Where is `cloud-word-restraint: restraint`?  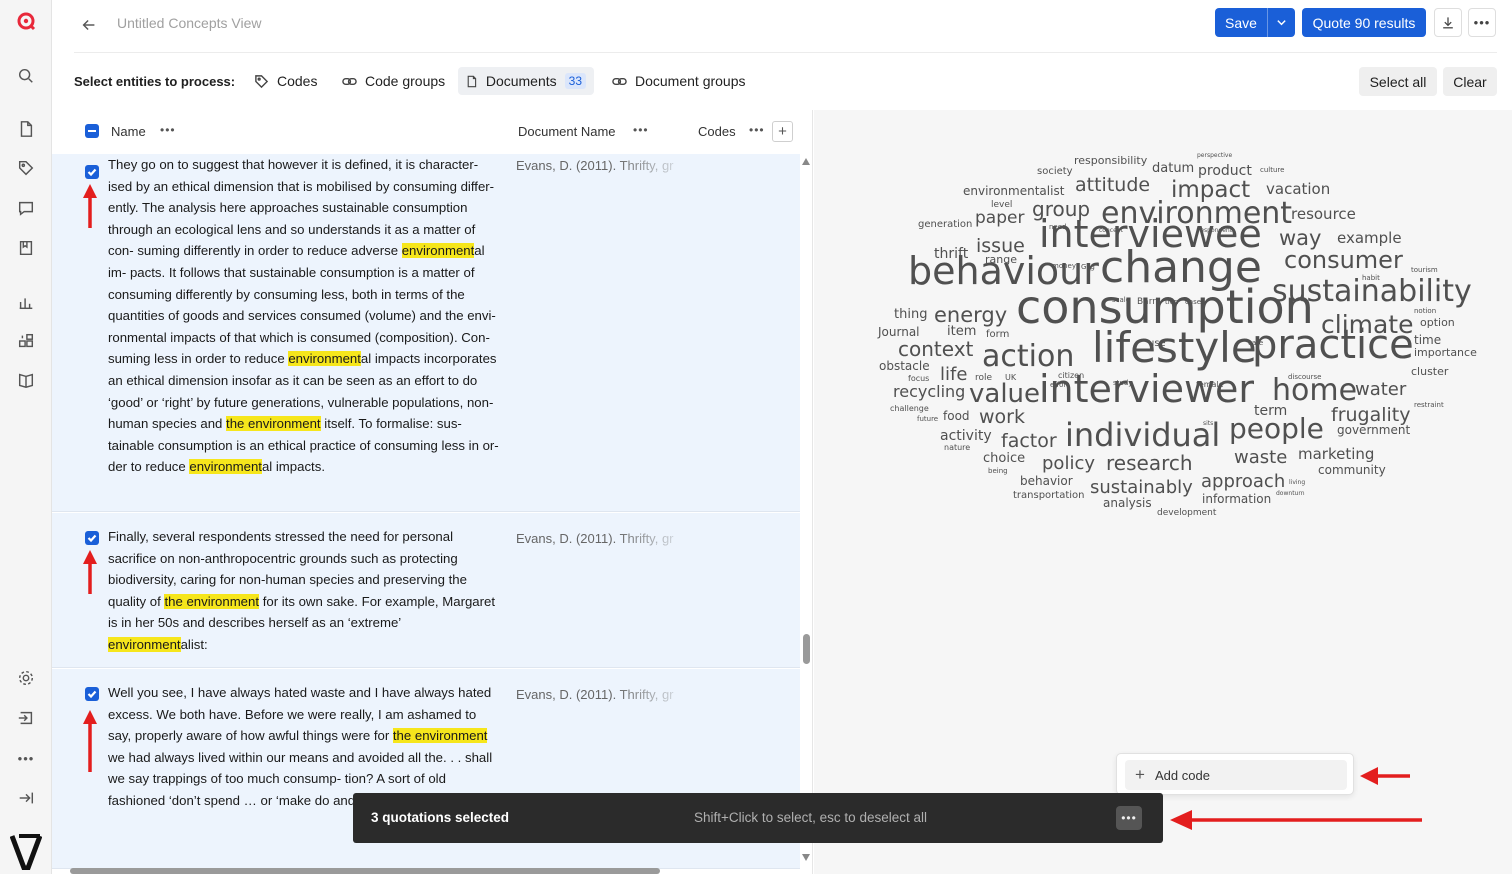 cloud-word-restraint: restraint is located at coordinates (1429, 405).